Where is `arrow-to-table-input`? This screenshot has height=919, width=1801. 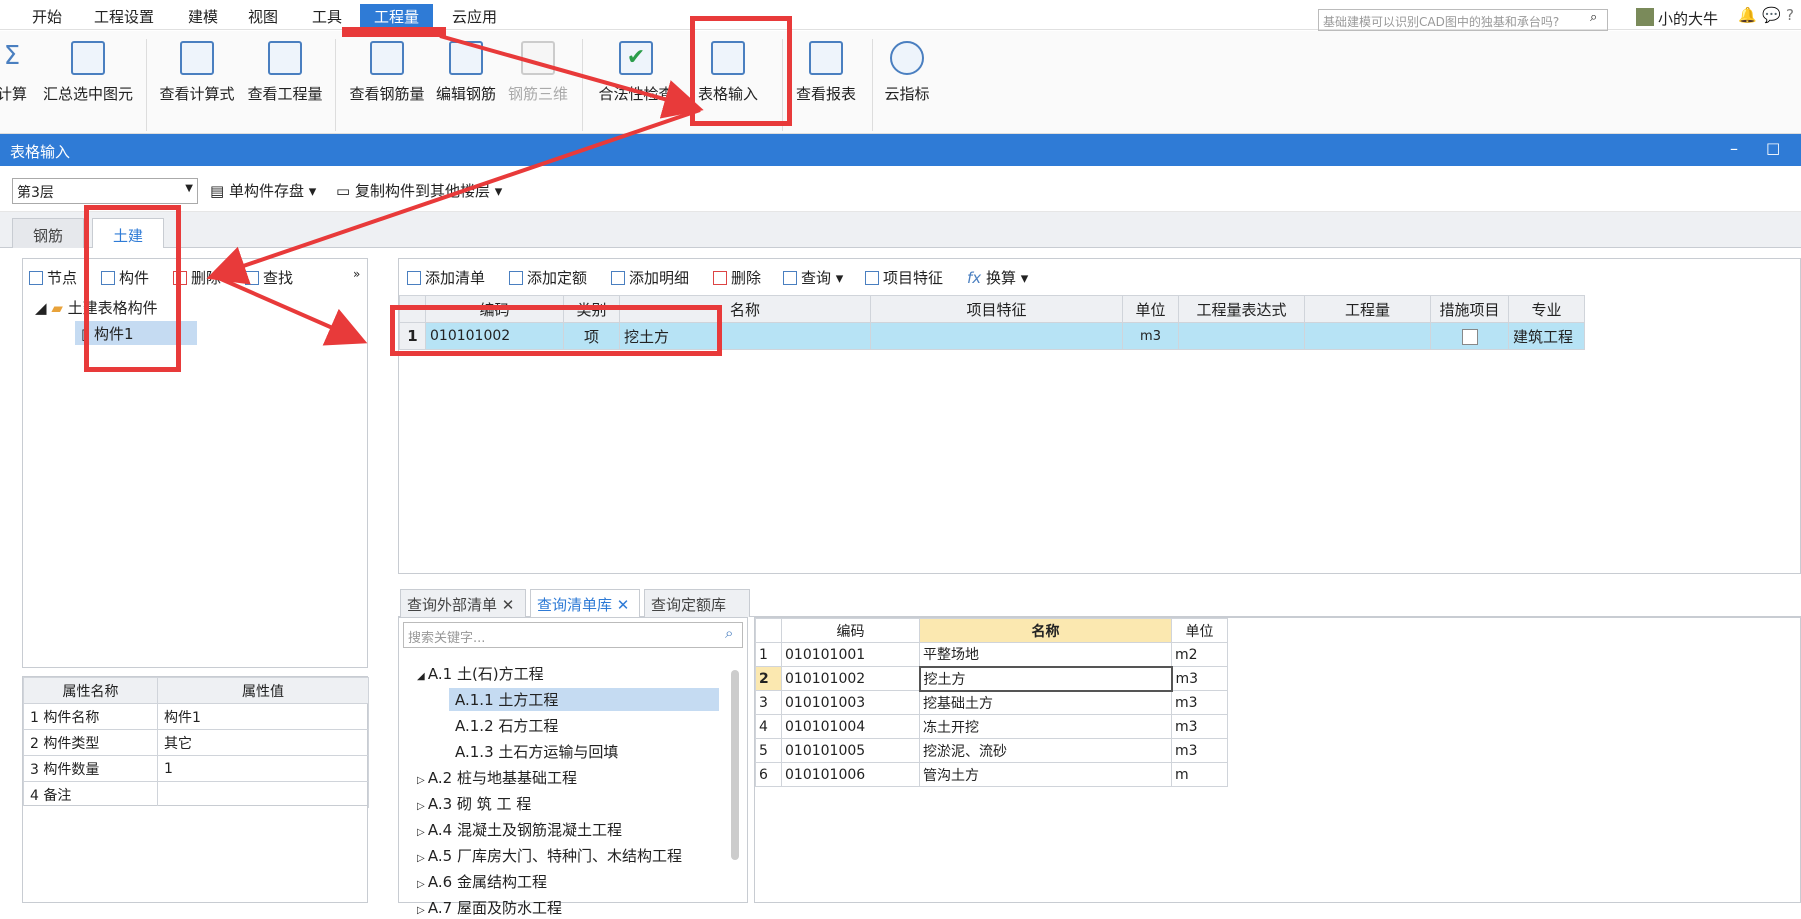 arrow-to-table-input is located at coordinates (571, 76).